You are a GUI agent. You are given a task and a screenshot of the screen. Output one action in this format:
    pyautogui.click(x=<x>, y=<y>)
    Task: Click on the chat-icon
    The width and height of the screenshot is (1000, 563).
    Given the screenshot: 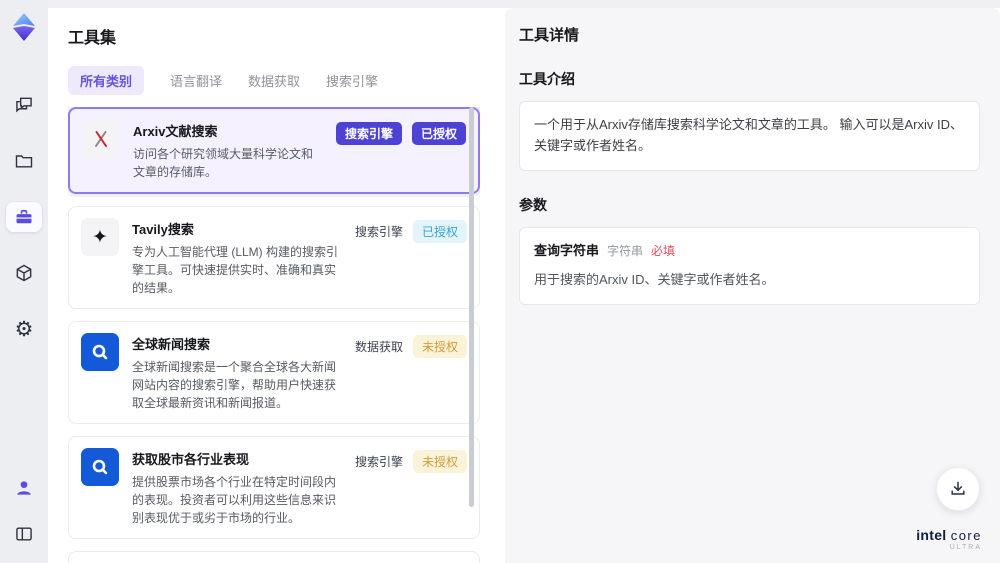 What is the action you would take?
    pyautogui.click(x=24, y=105)
    